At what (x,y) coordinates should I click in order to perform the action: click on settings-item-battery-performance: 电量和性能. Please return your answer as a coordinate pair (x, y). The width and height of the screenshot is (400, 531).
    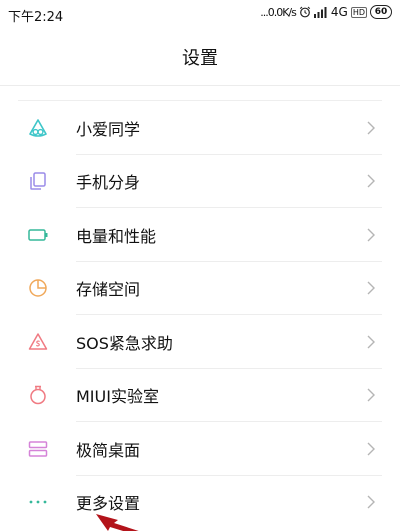
    Looking at the image, I should click on (200, 235).